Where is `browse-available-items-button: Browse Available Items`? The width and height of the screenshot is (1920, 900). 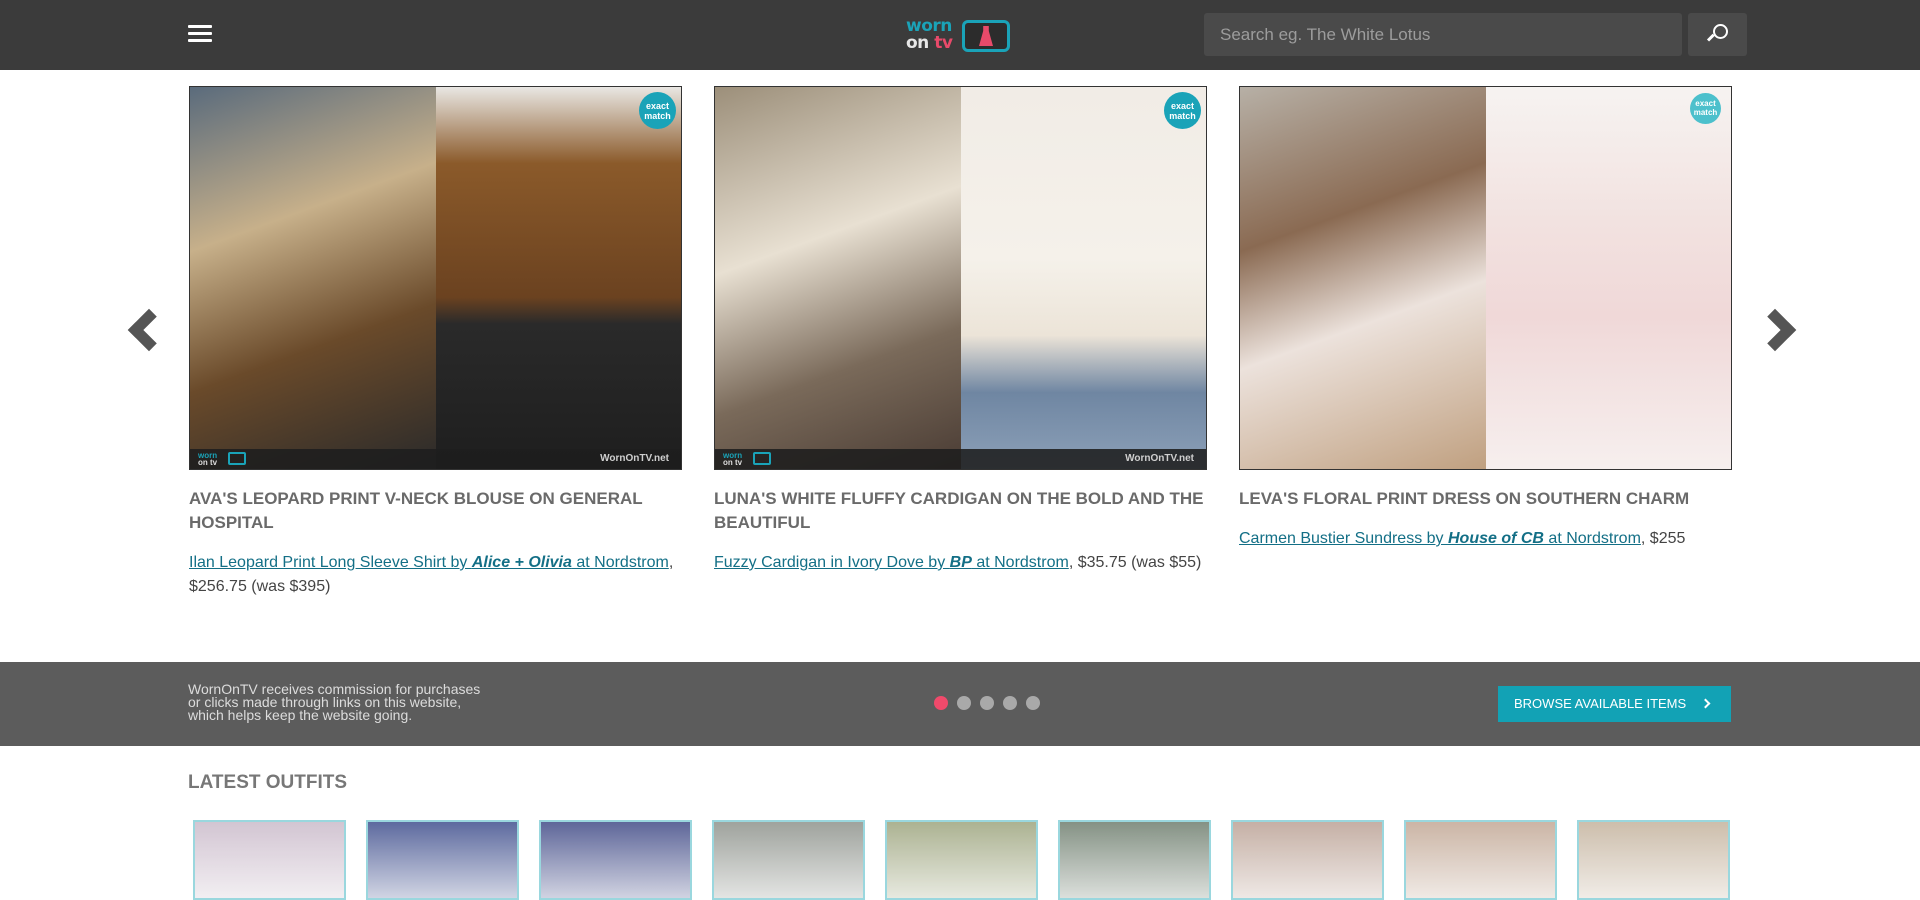 browse-available-items-button: Browse Available Items is located at coordinates (1614, 704).